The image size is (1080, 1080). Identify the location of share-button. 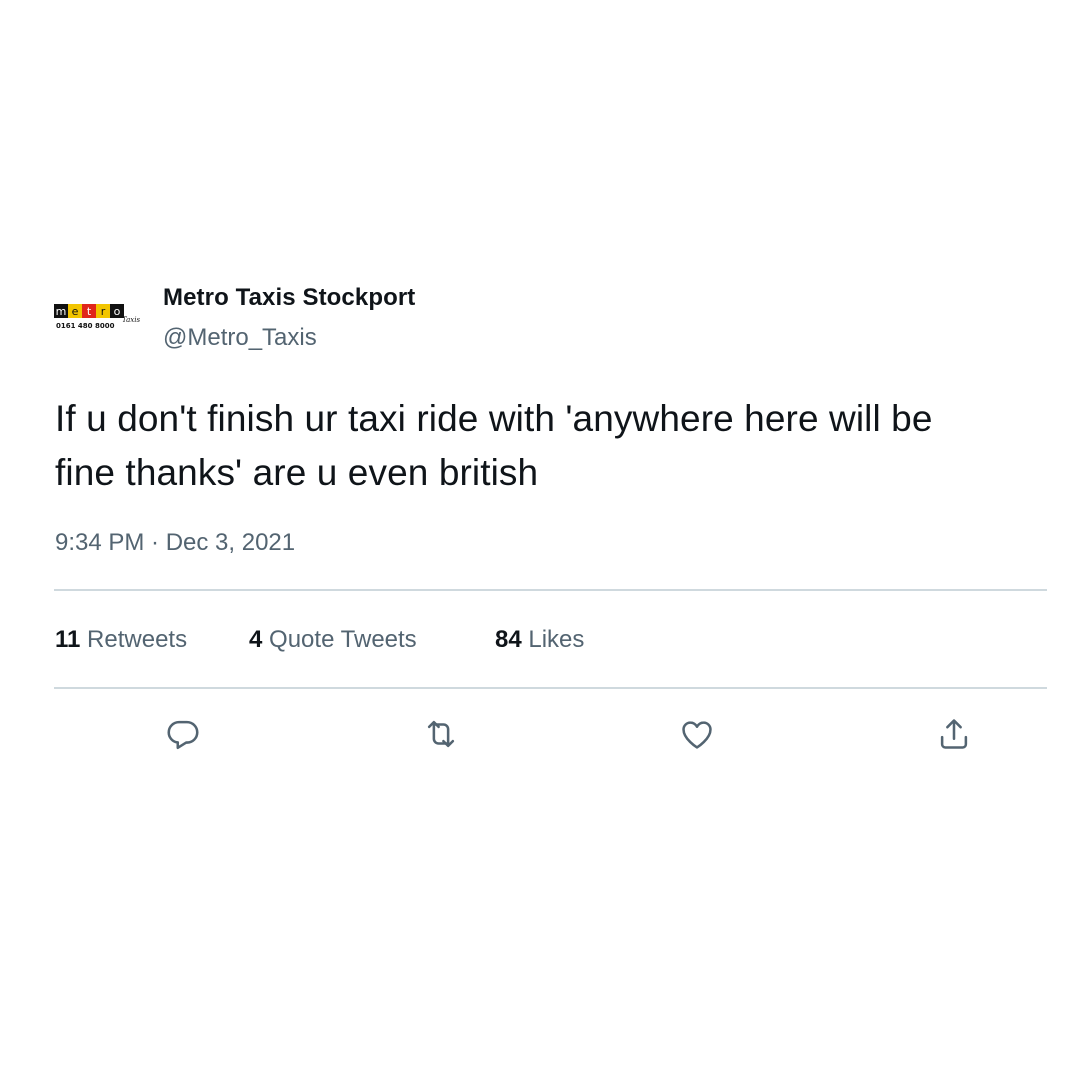
(954, 734).